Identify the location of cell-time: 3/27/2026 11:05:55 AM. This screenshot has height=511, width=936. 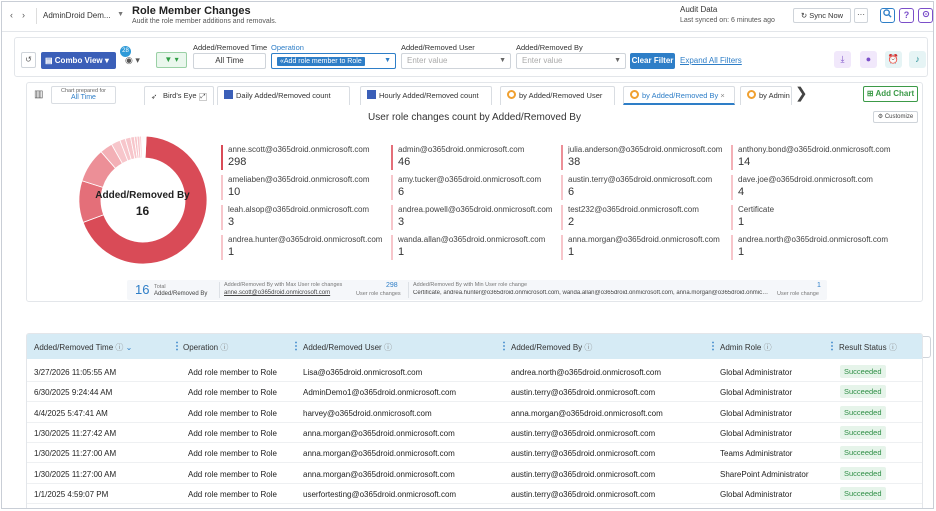
(75, 372).